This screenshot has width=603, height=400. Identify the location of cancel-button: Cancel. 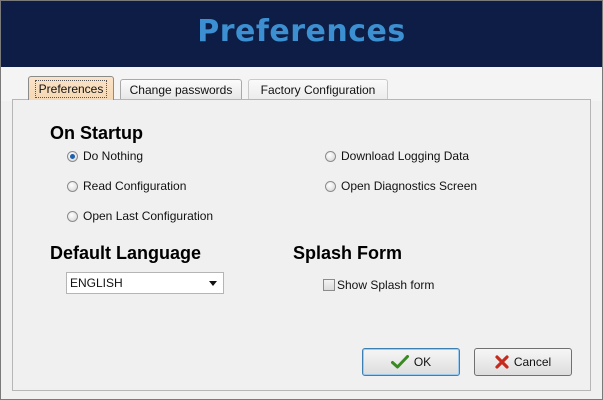
(523, 362).